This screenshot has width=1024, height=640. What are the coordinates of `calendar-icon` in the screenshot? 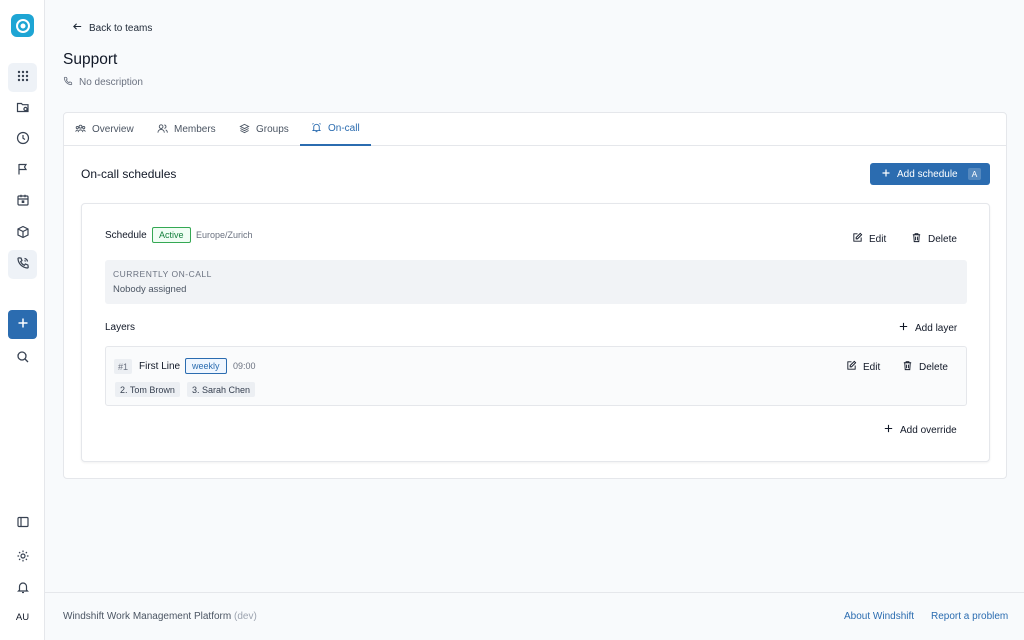 It's located at (23, 201).